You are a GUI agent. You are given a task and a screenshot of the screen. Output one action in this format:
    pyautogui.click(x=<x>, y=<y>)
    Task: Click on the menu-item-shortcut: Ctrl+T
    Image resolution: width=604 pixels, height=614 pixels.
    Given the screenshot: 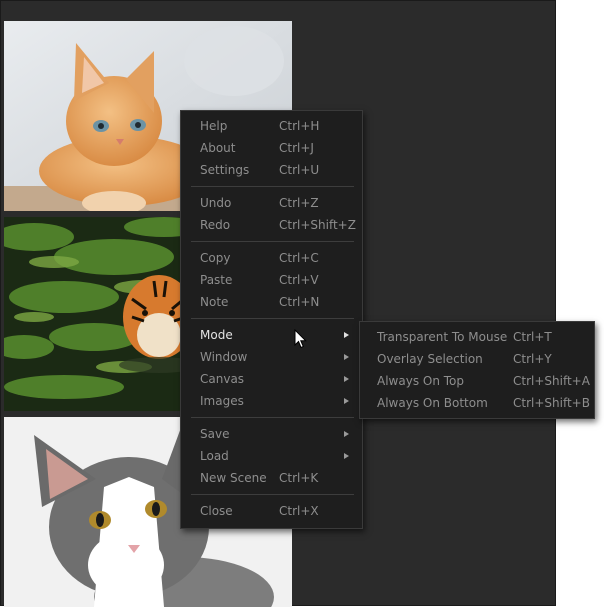 What is the action you would take?
    pyautogui.click(x=532, y=337)
    